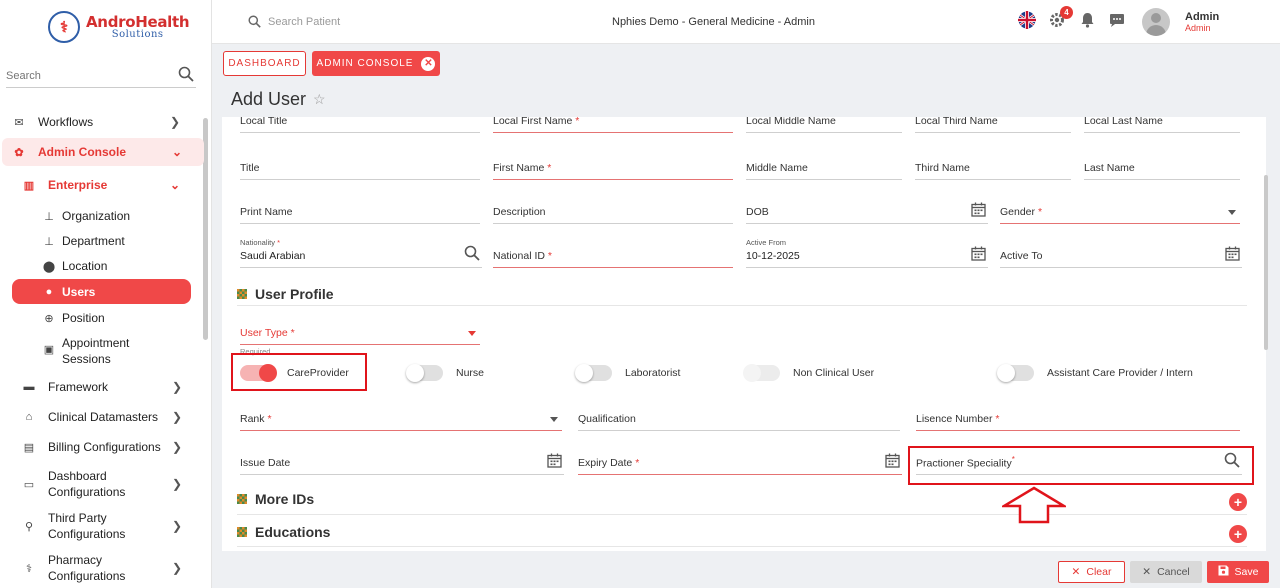 The height and width of the screenshot is (588, 1280). I want to click on add-more-ids-button: +, so click(1238, 502).